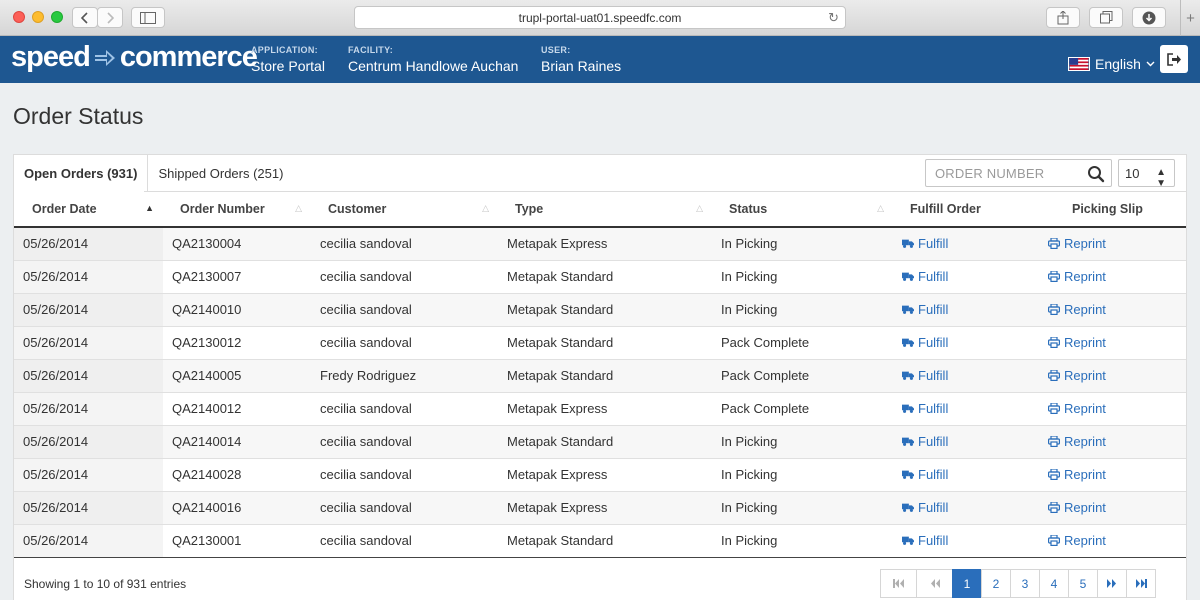  I want to click on page-1-button: 1, so click(967, 583).